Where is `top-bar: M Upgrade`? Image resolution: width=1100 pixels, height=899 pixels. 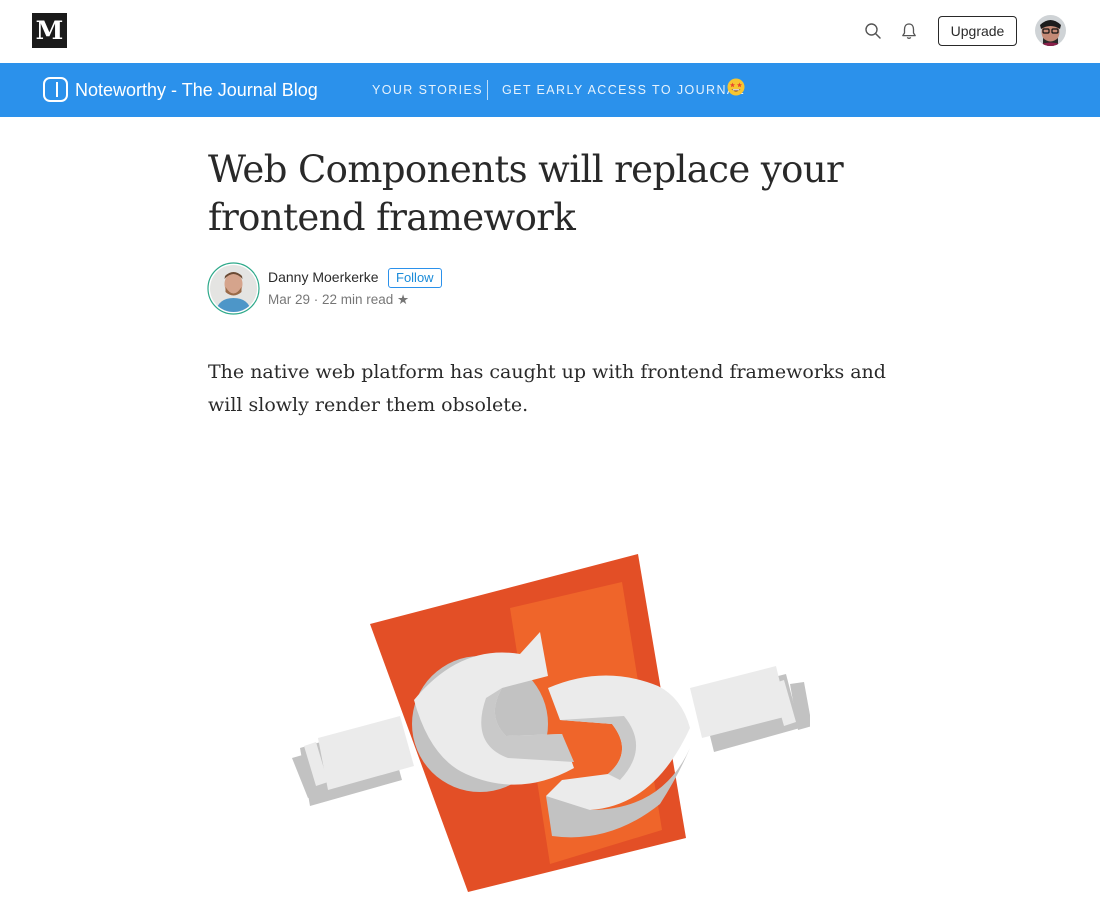
top-bar: M Upgrade is located at coordinates (550, 31).